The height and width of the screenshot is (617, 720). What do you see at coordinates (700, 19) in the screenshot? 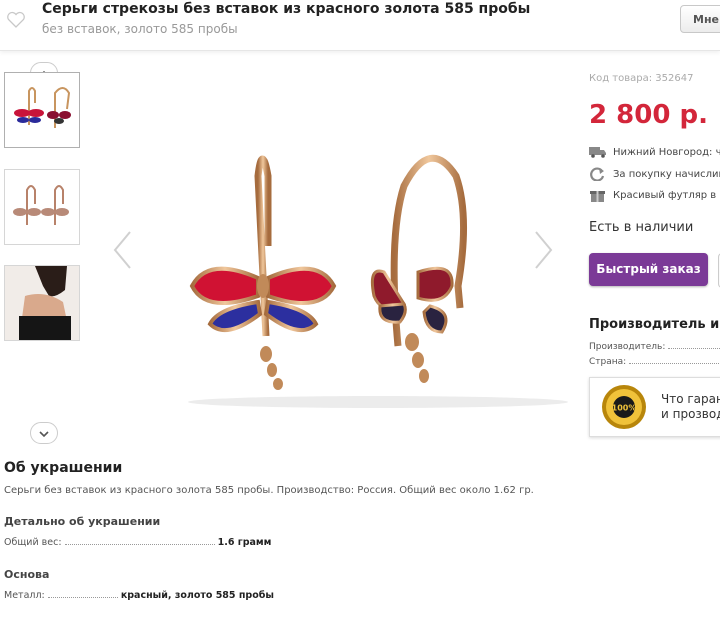
I see `more-button: Мне` at bounding box center [700, 19].